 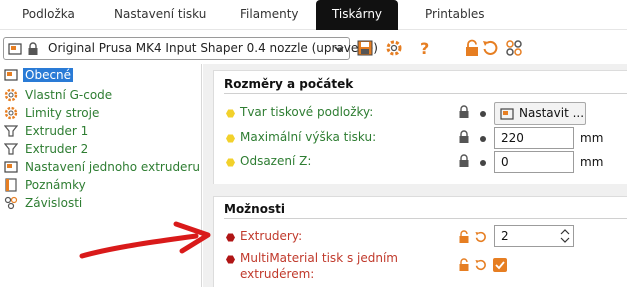 What do you see at coordinates (55, 185) in the screenshot?
I see `sidebar-item-label: Poznámky` at bounding box center [55, 185].